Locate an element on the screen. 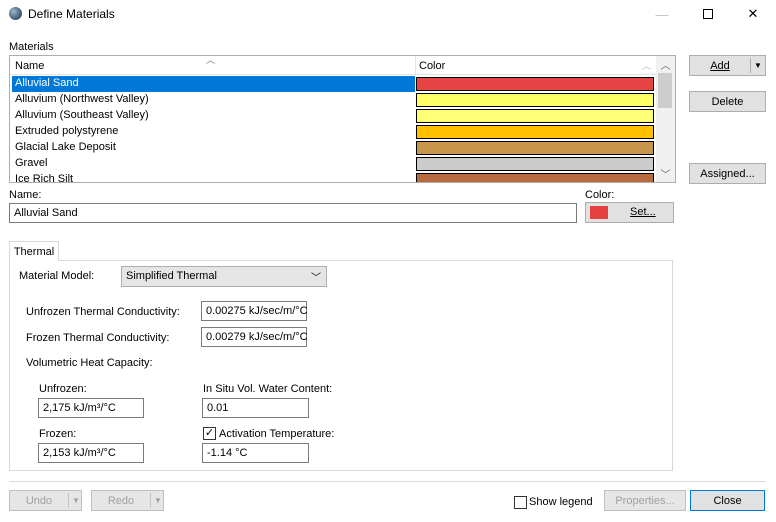 The image size is (776, 522). material-name: Alluvium (Northwest Valley) is located at coordinates (82, 99).